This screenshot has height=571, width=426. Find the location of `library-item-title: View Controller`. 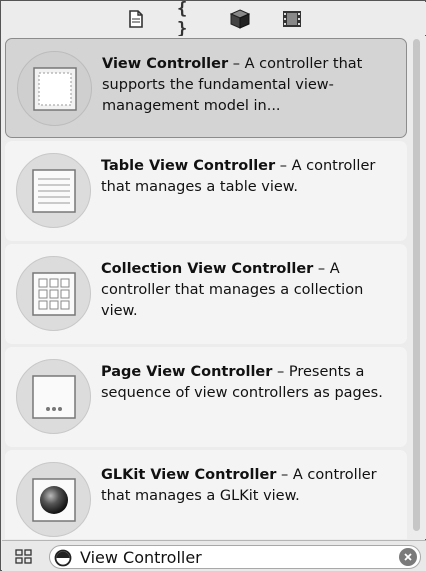

library-item-title: View Controller is located at coordinates (165, 64).